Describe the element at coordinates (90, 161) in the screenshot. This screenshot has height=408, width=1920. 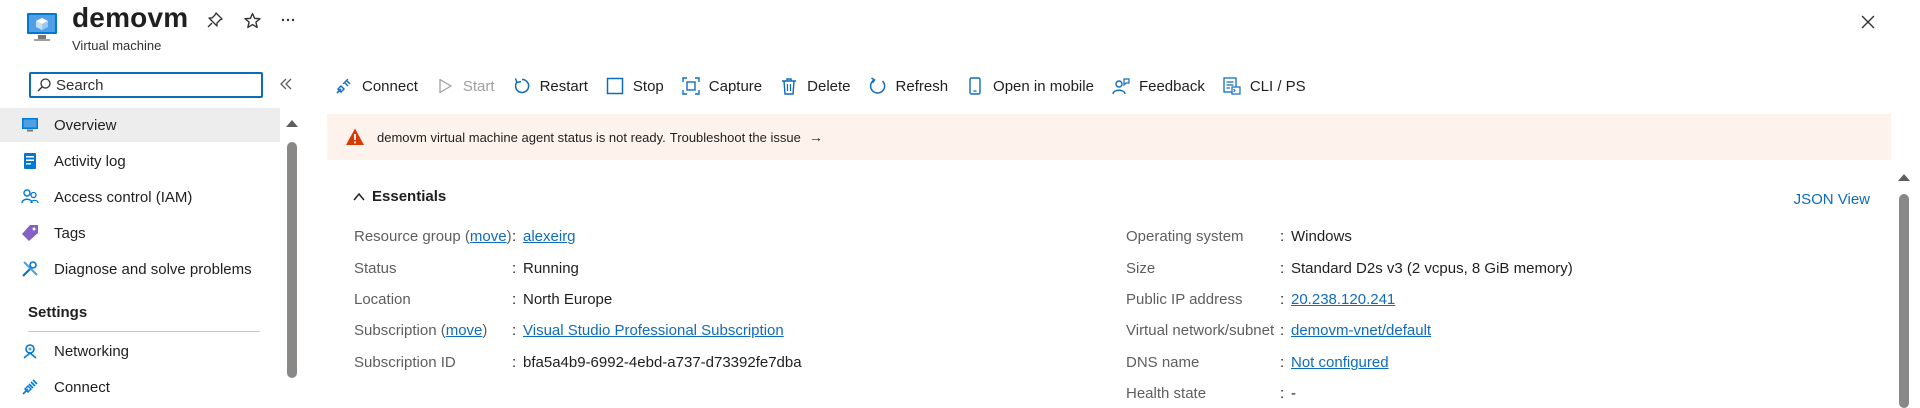
I see `nav-item-label: Activity log` at that location.